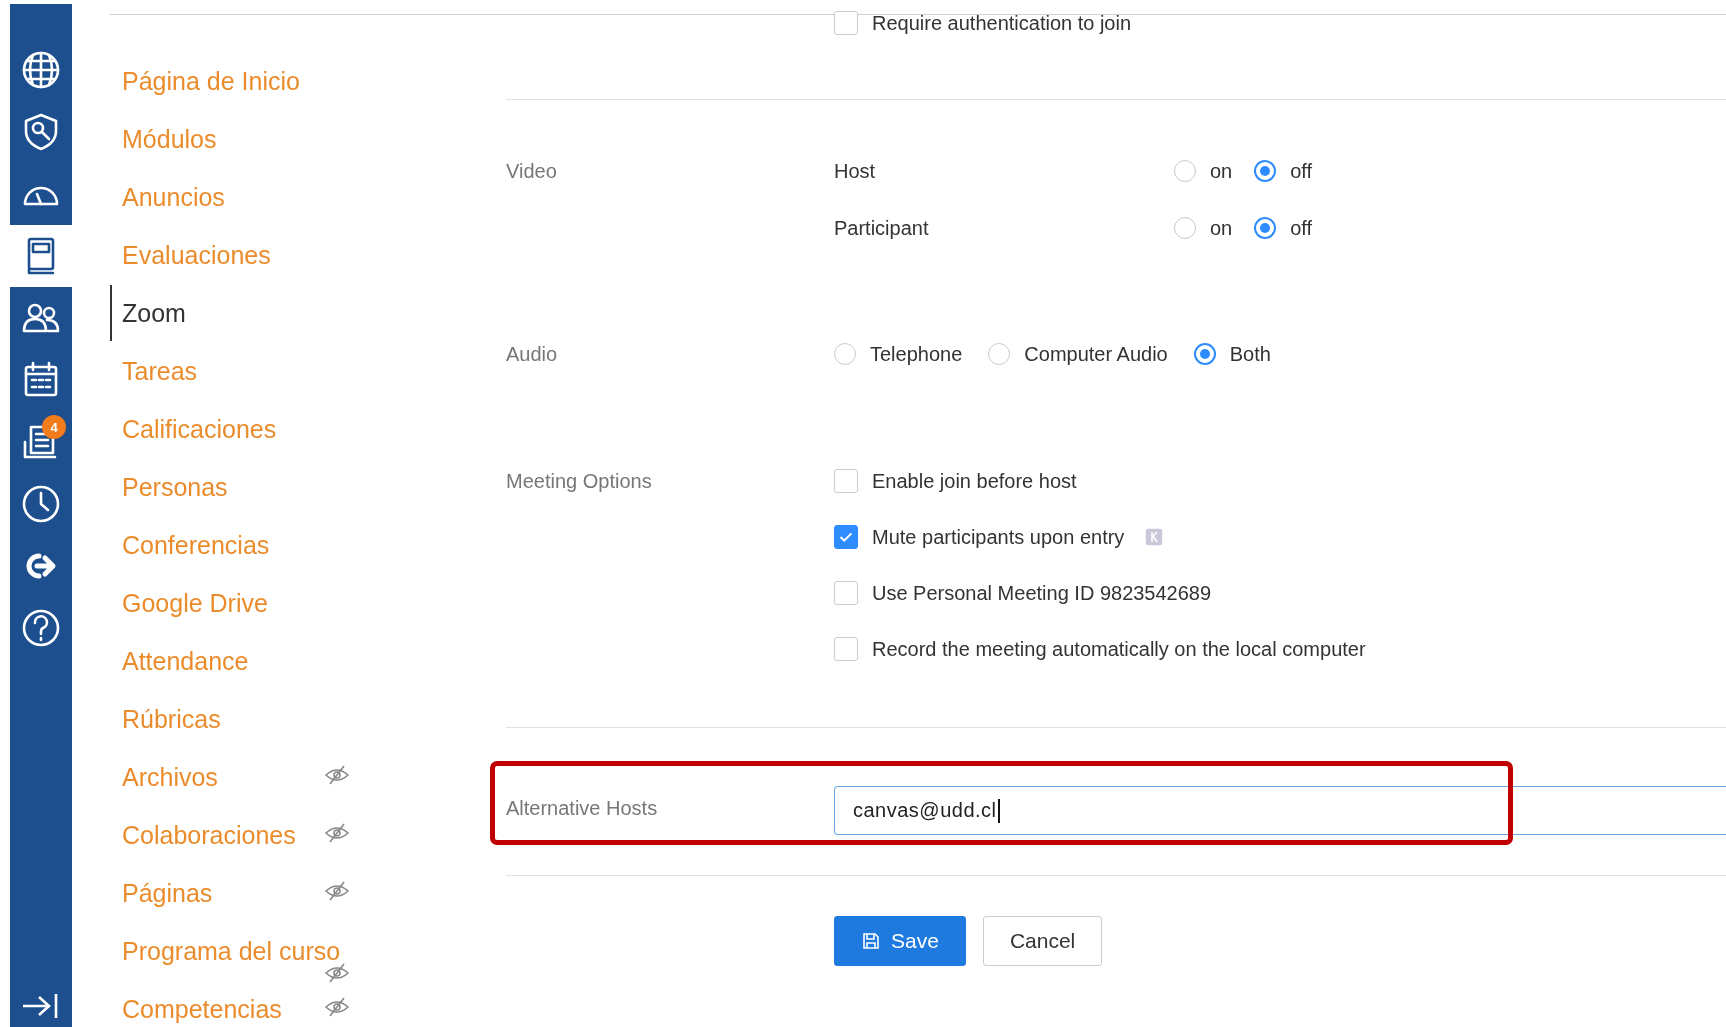 Image resolution: width=1726 pixels, height=1027 pixels. I want to click on globe-icon, so click(41, 70).